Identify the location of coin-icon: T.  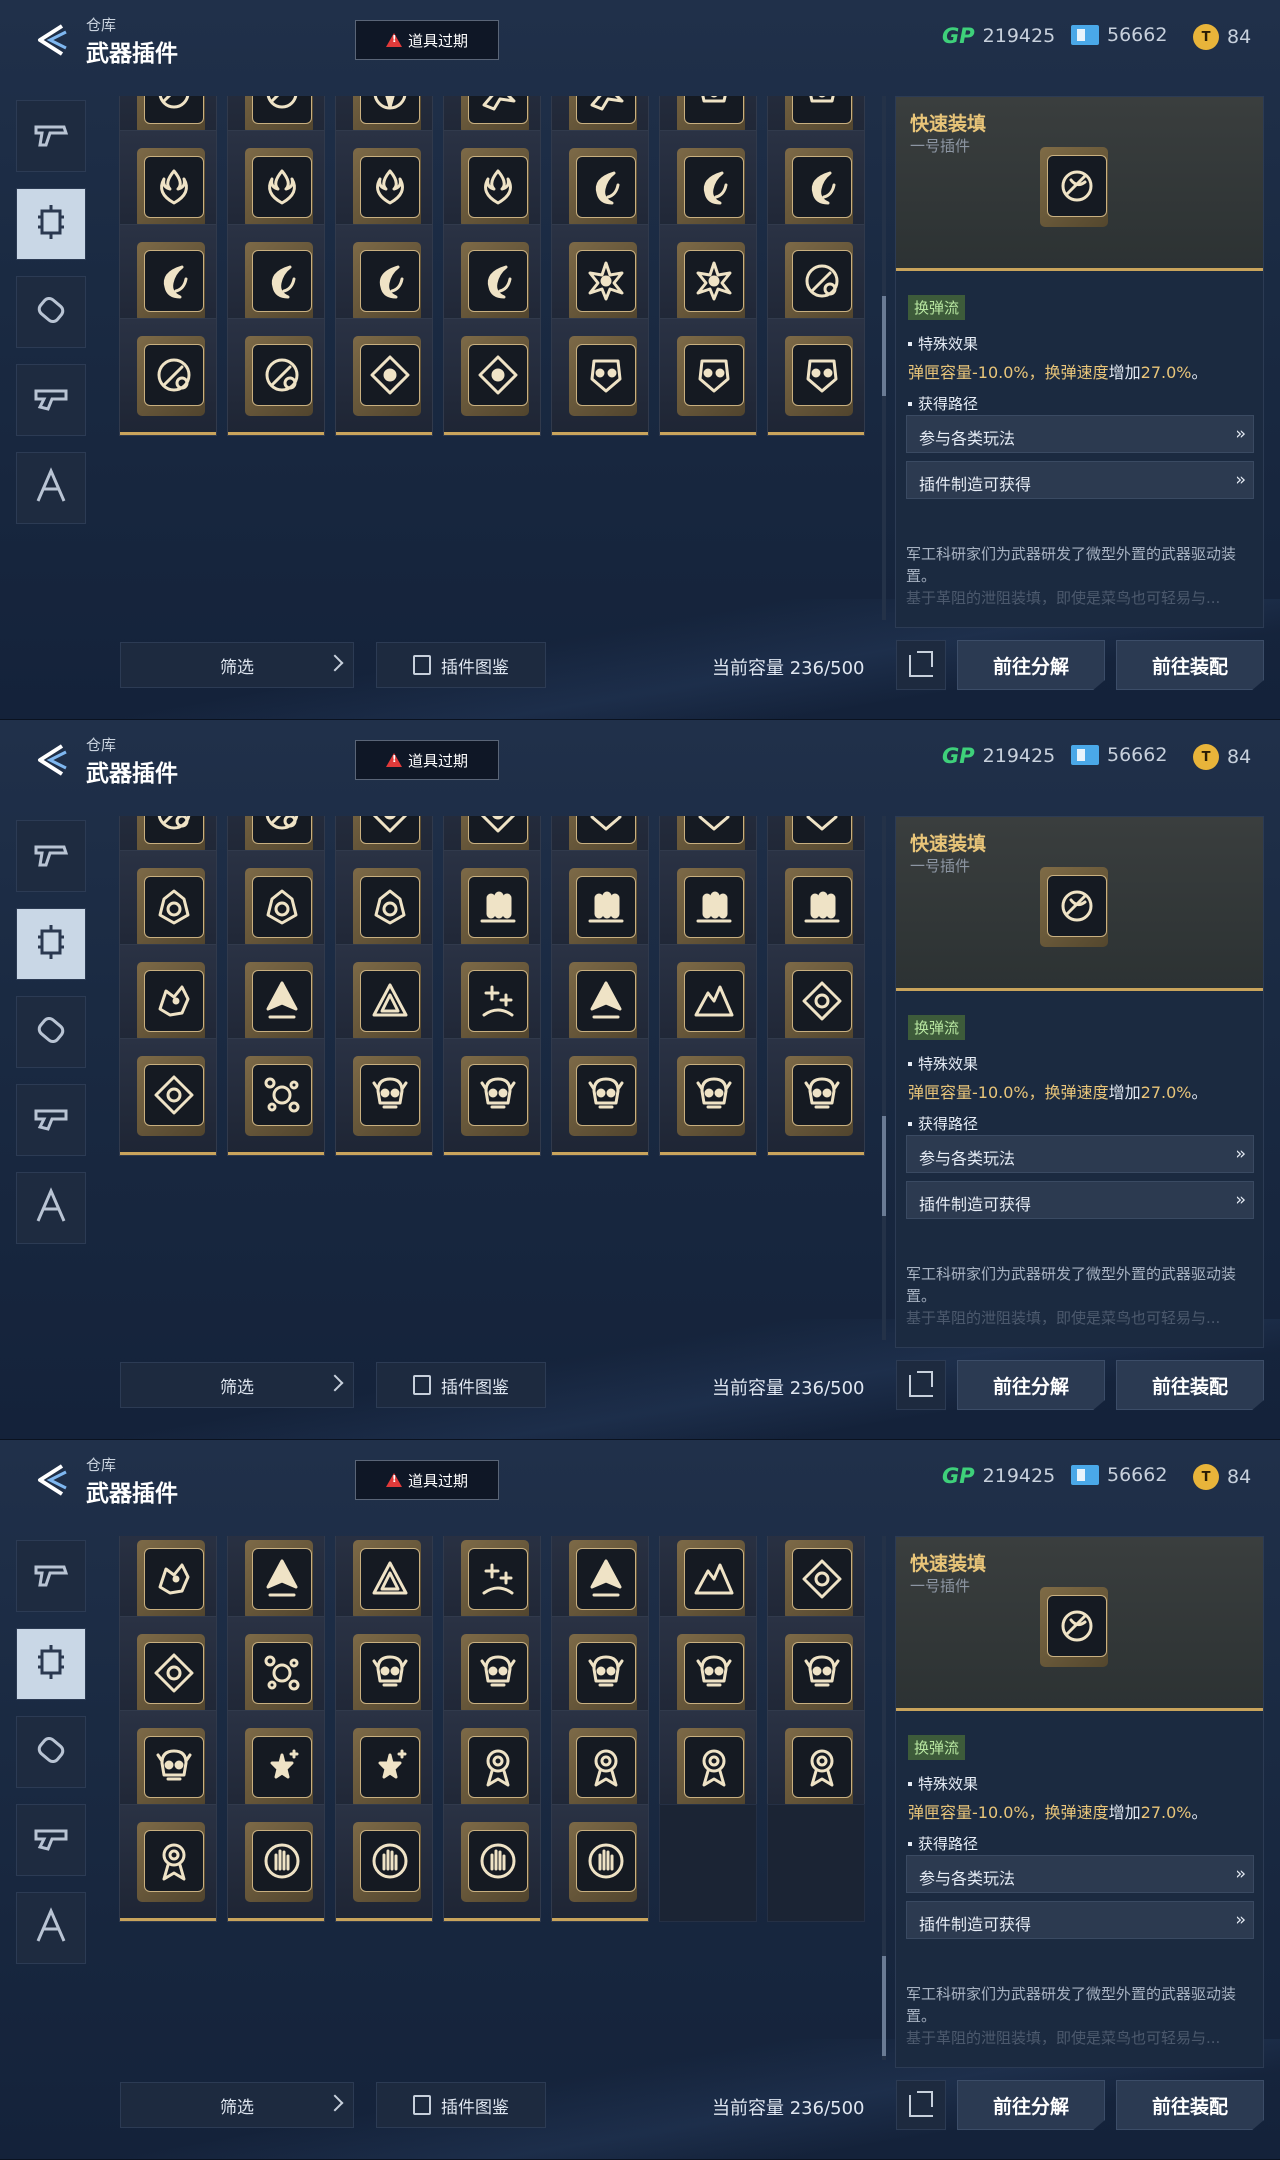
(1206, 1477).